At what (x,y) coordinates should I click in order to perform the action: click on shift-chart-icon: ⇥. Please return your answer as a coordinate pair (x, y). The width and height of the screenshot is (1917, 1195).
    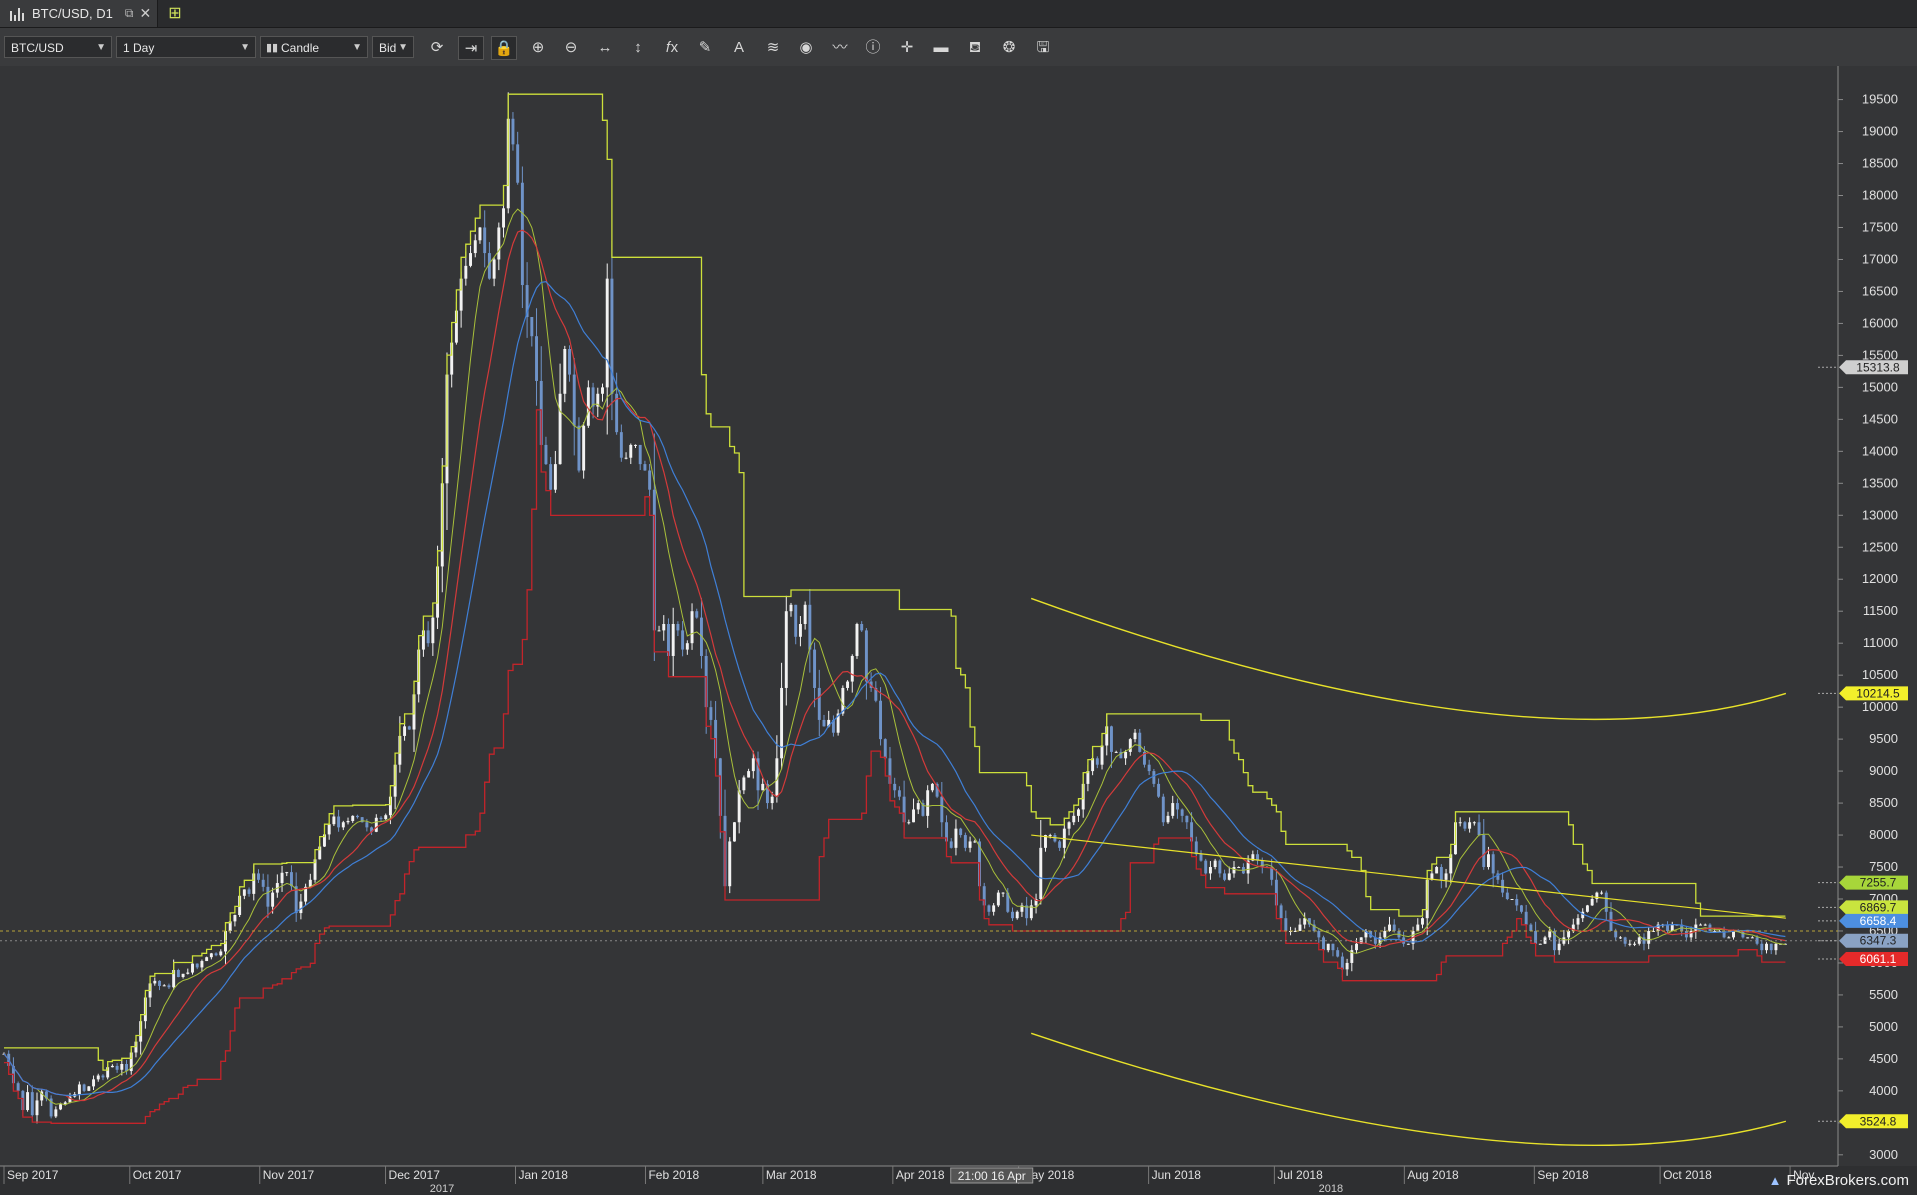
    Looking at the image, I should click on (471, 48).